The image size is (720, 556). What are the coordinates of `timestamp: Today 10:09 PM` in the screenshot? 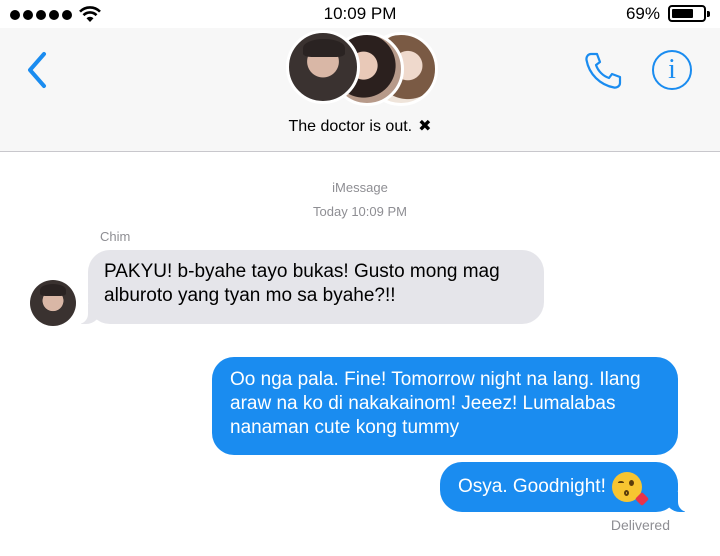 It's located at (360, 211).